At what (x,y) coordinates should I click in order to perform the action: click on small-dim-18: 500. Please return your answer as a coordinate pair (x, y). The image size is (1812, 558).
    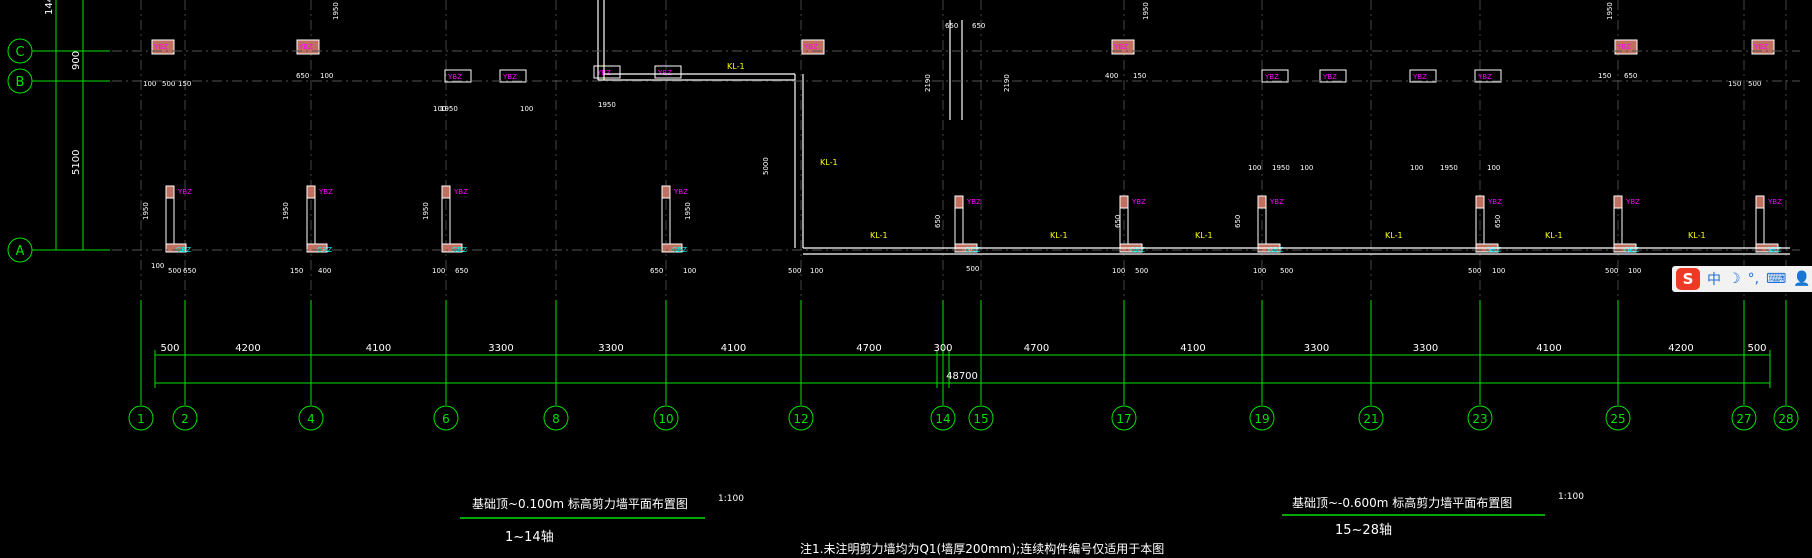
    Looking at the image, I should click on (1611, 271).